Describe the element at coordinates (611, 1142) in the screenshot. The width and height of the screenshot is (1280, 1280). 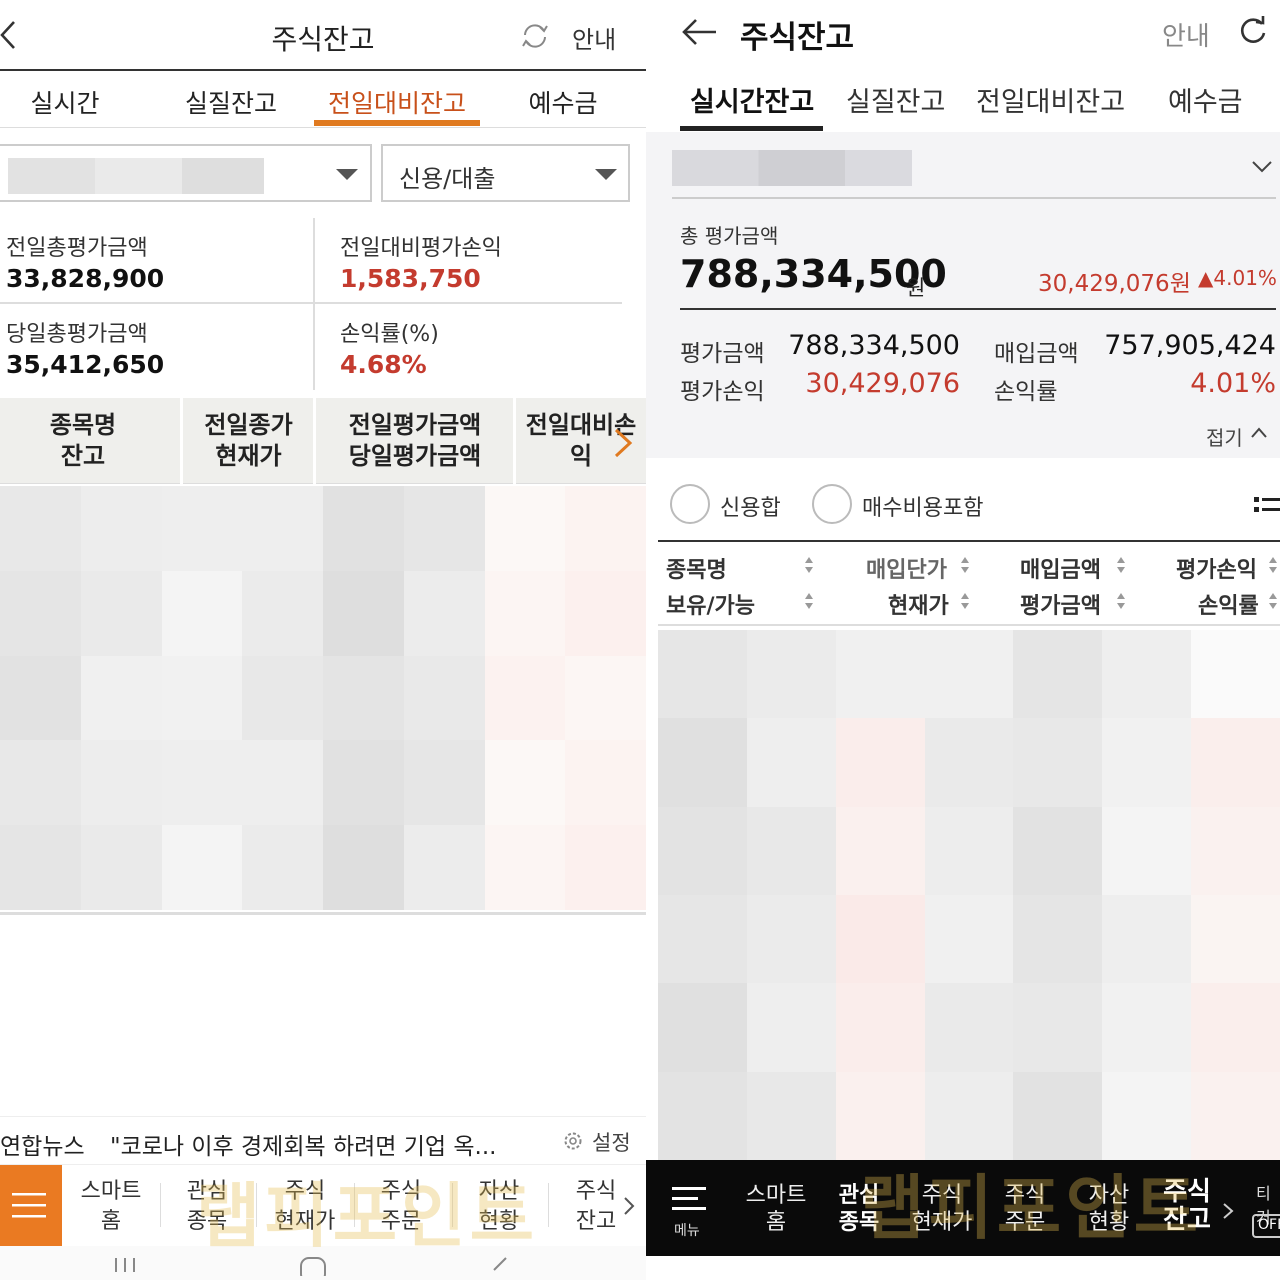
I see `news-settings-button: 설정` at that location.